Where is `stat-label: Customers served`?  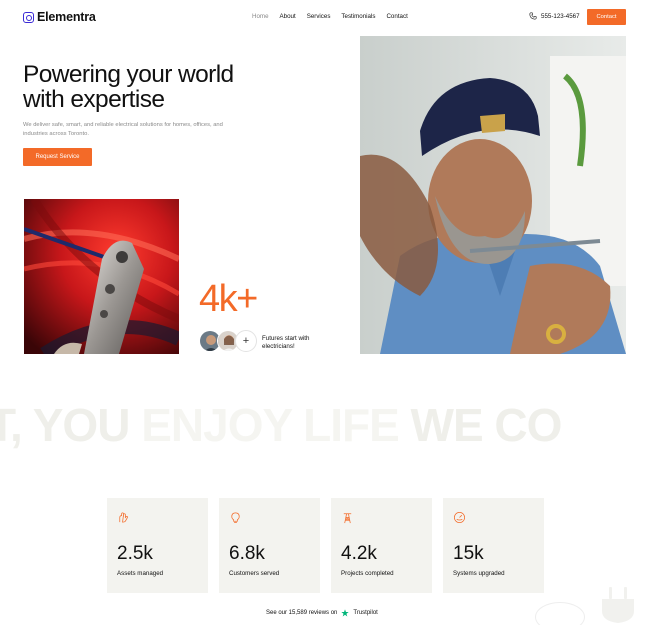 stat-label: Customers served is located at coordinates (254, 573).